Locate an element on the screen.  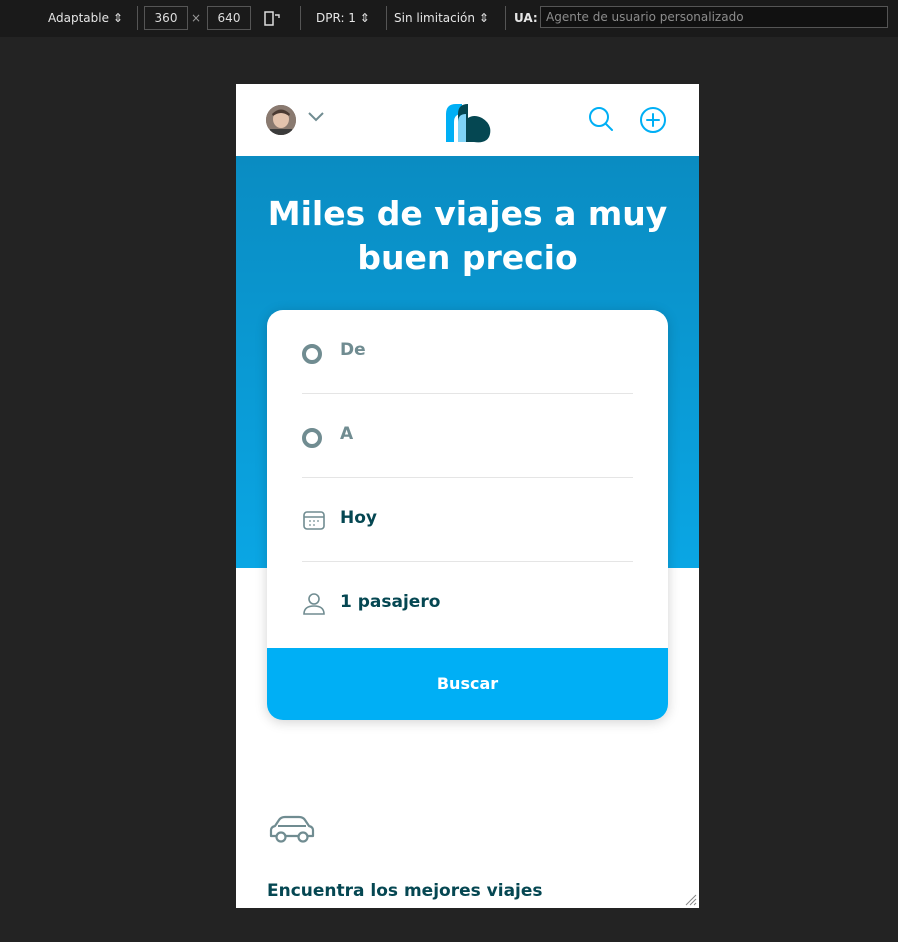
viewport-height-input: 640 is located at coordinates (229, 18).